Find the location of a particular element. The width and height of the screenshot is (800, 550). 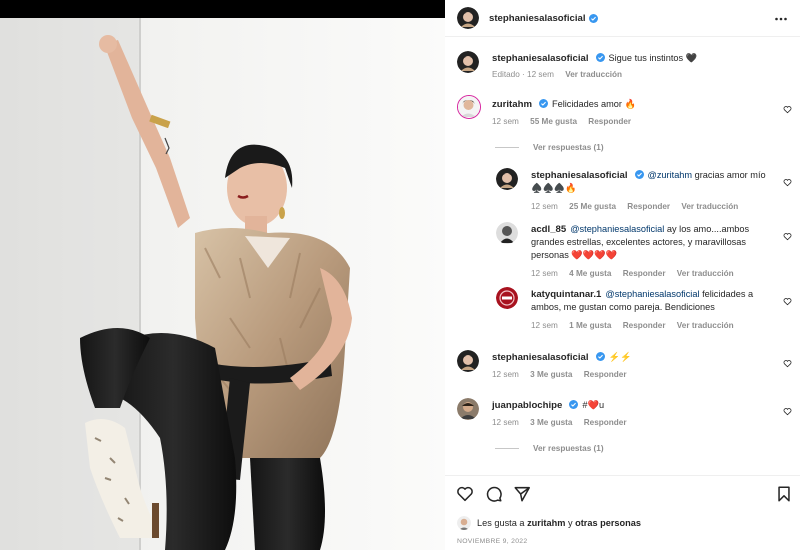

comment-bubble-icon is located at coordinates (494, 494).